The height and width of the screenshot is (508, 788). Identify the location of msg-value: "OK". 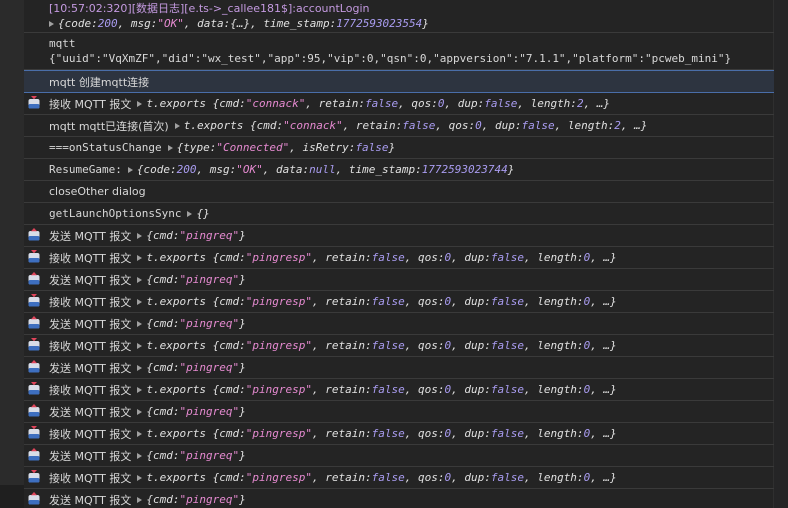
(249, 169).